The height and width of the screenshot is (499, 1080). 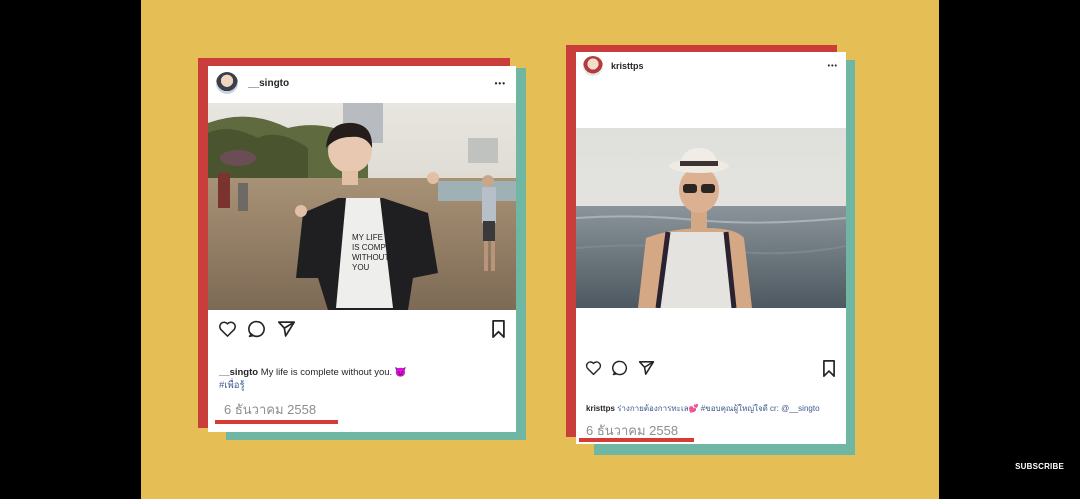 I want to click on left-action-row, so click(x=257, y=329).